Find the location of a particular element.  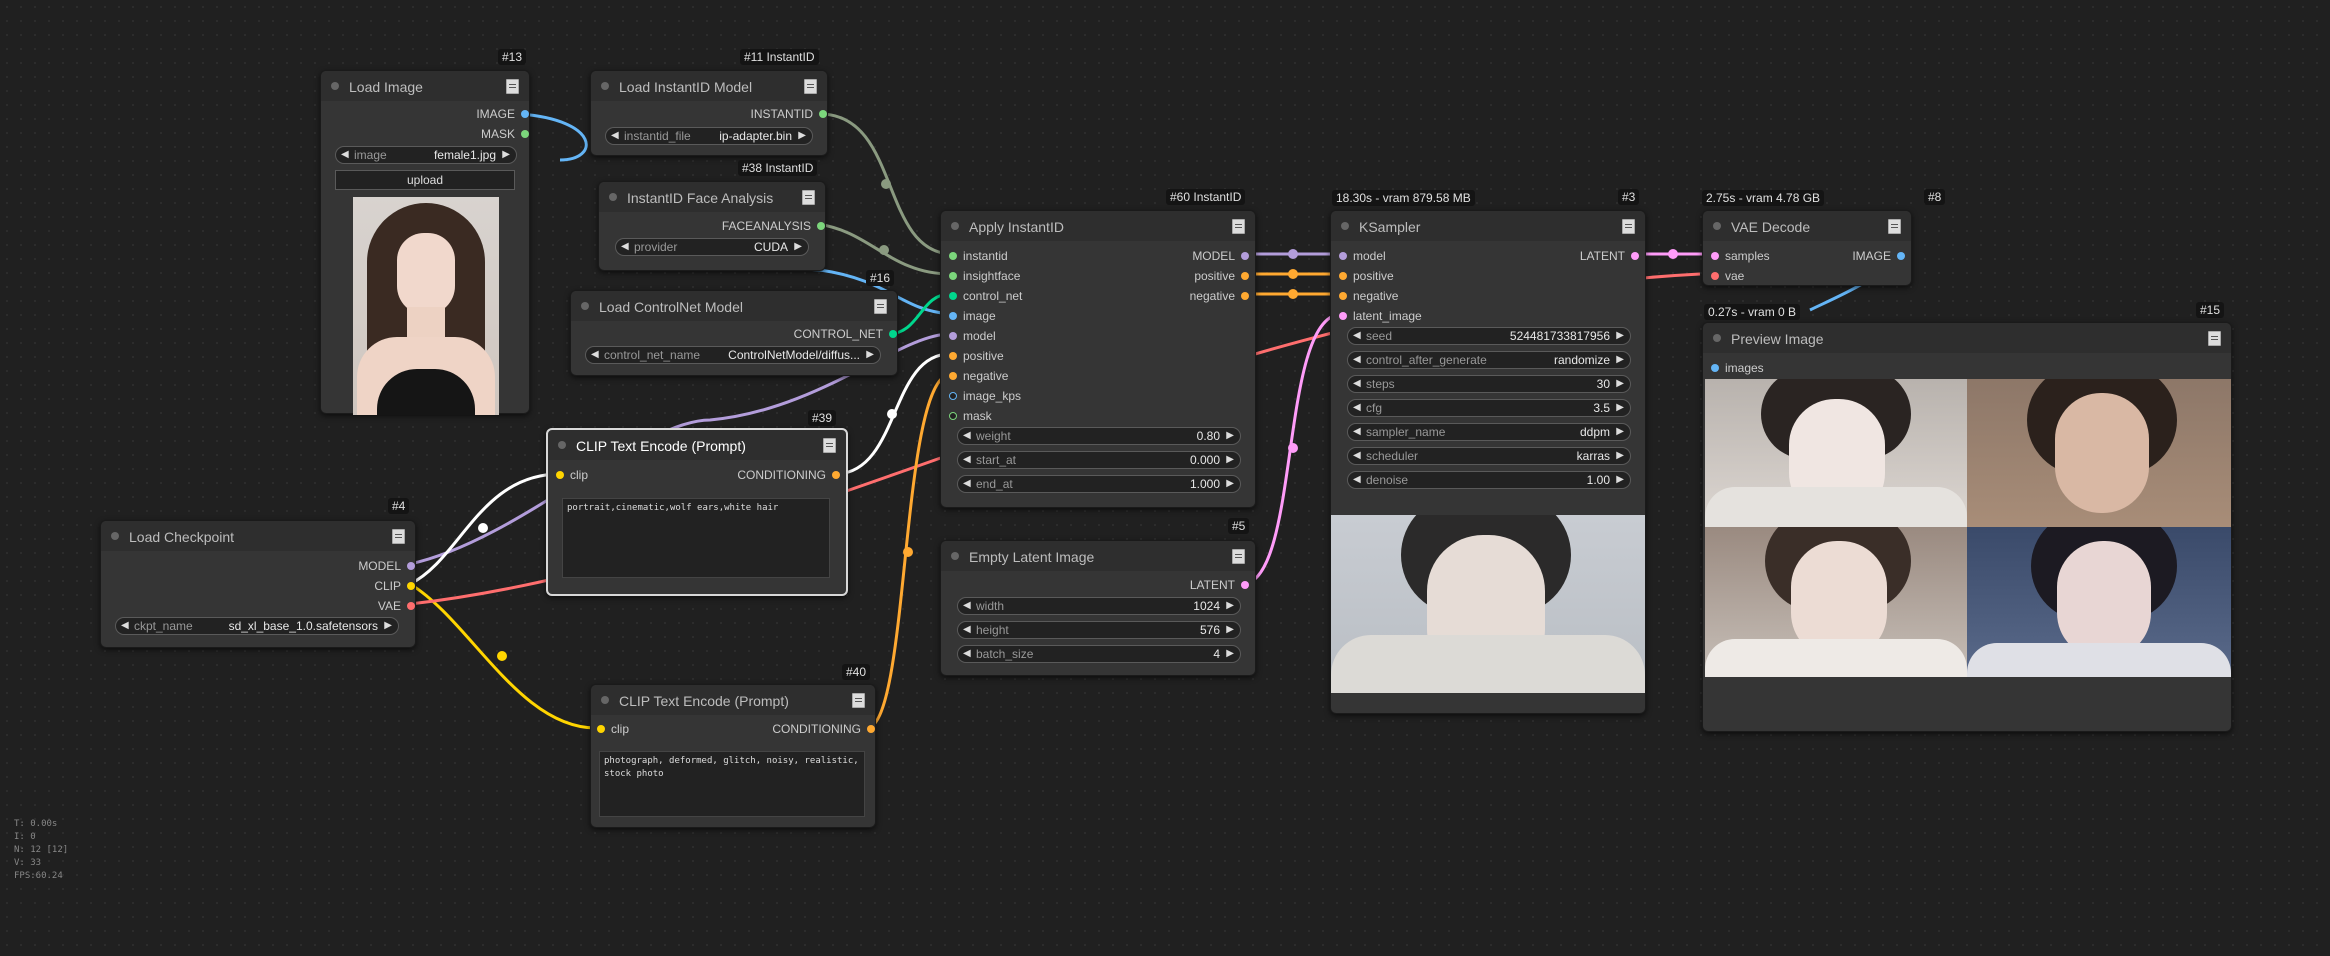

node-title-bar: Apply InstantID is located at coordinates (1098, 226).